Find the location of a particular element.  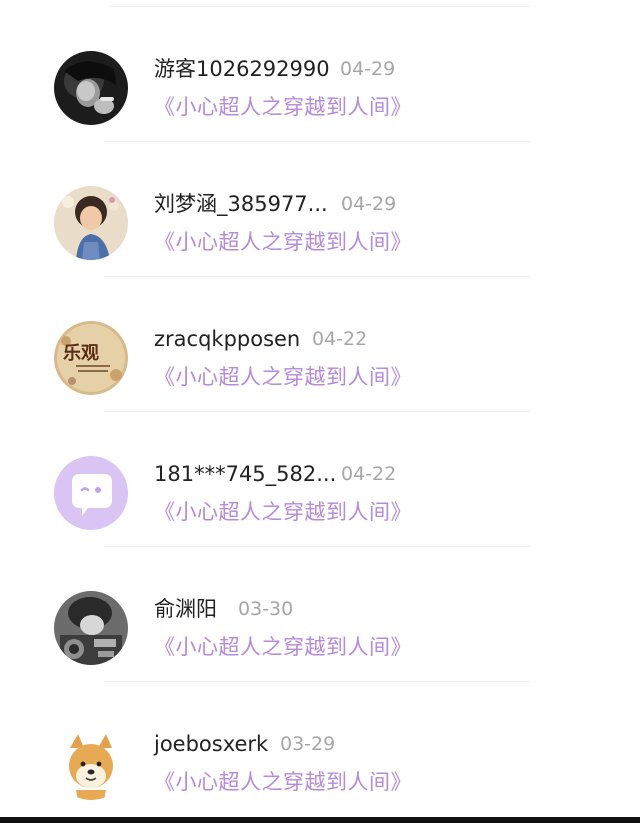

comment-date: 03-30 is located at coordinates (266, 609).